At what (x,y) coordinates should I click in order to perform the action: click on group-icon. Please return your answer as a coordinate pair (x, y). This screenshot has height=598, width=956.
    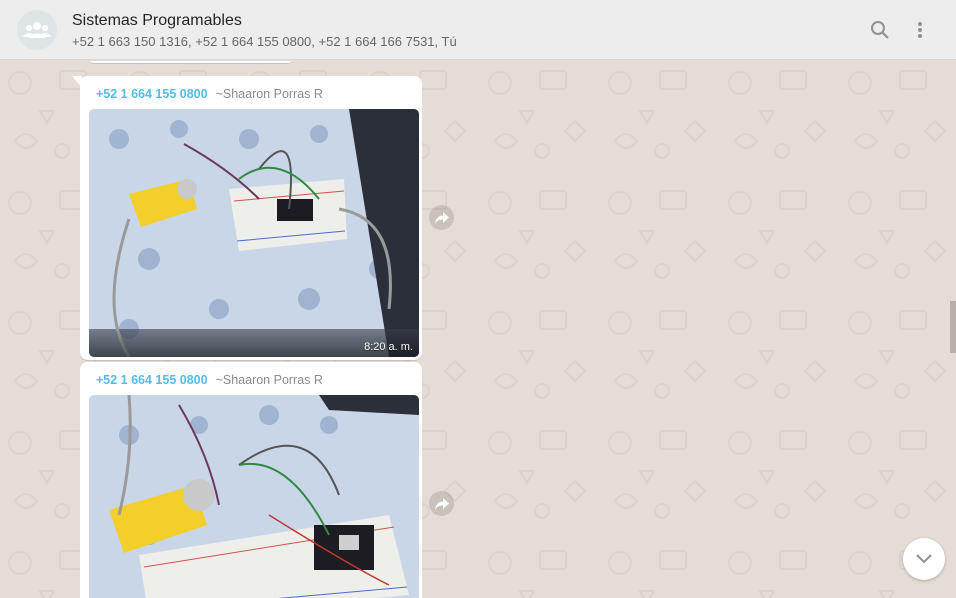
    Looking at the image, I should click on (37, 30).